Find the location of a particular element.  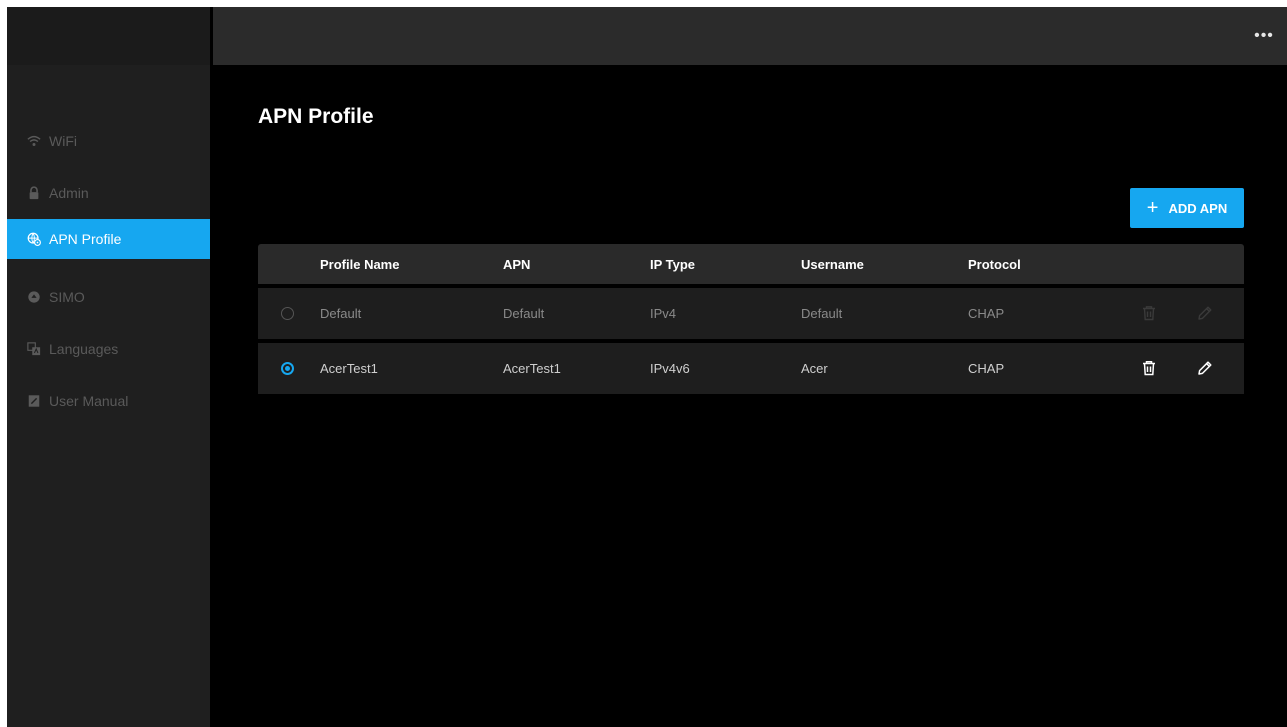

top-bar-right: ••• is located at coordinates (750, 36).